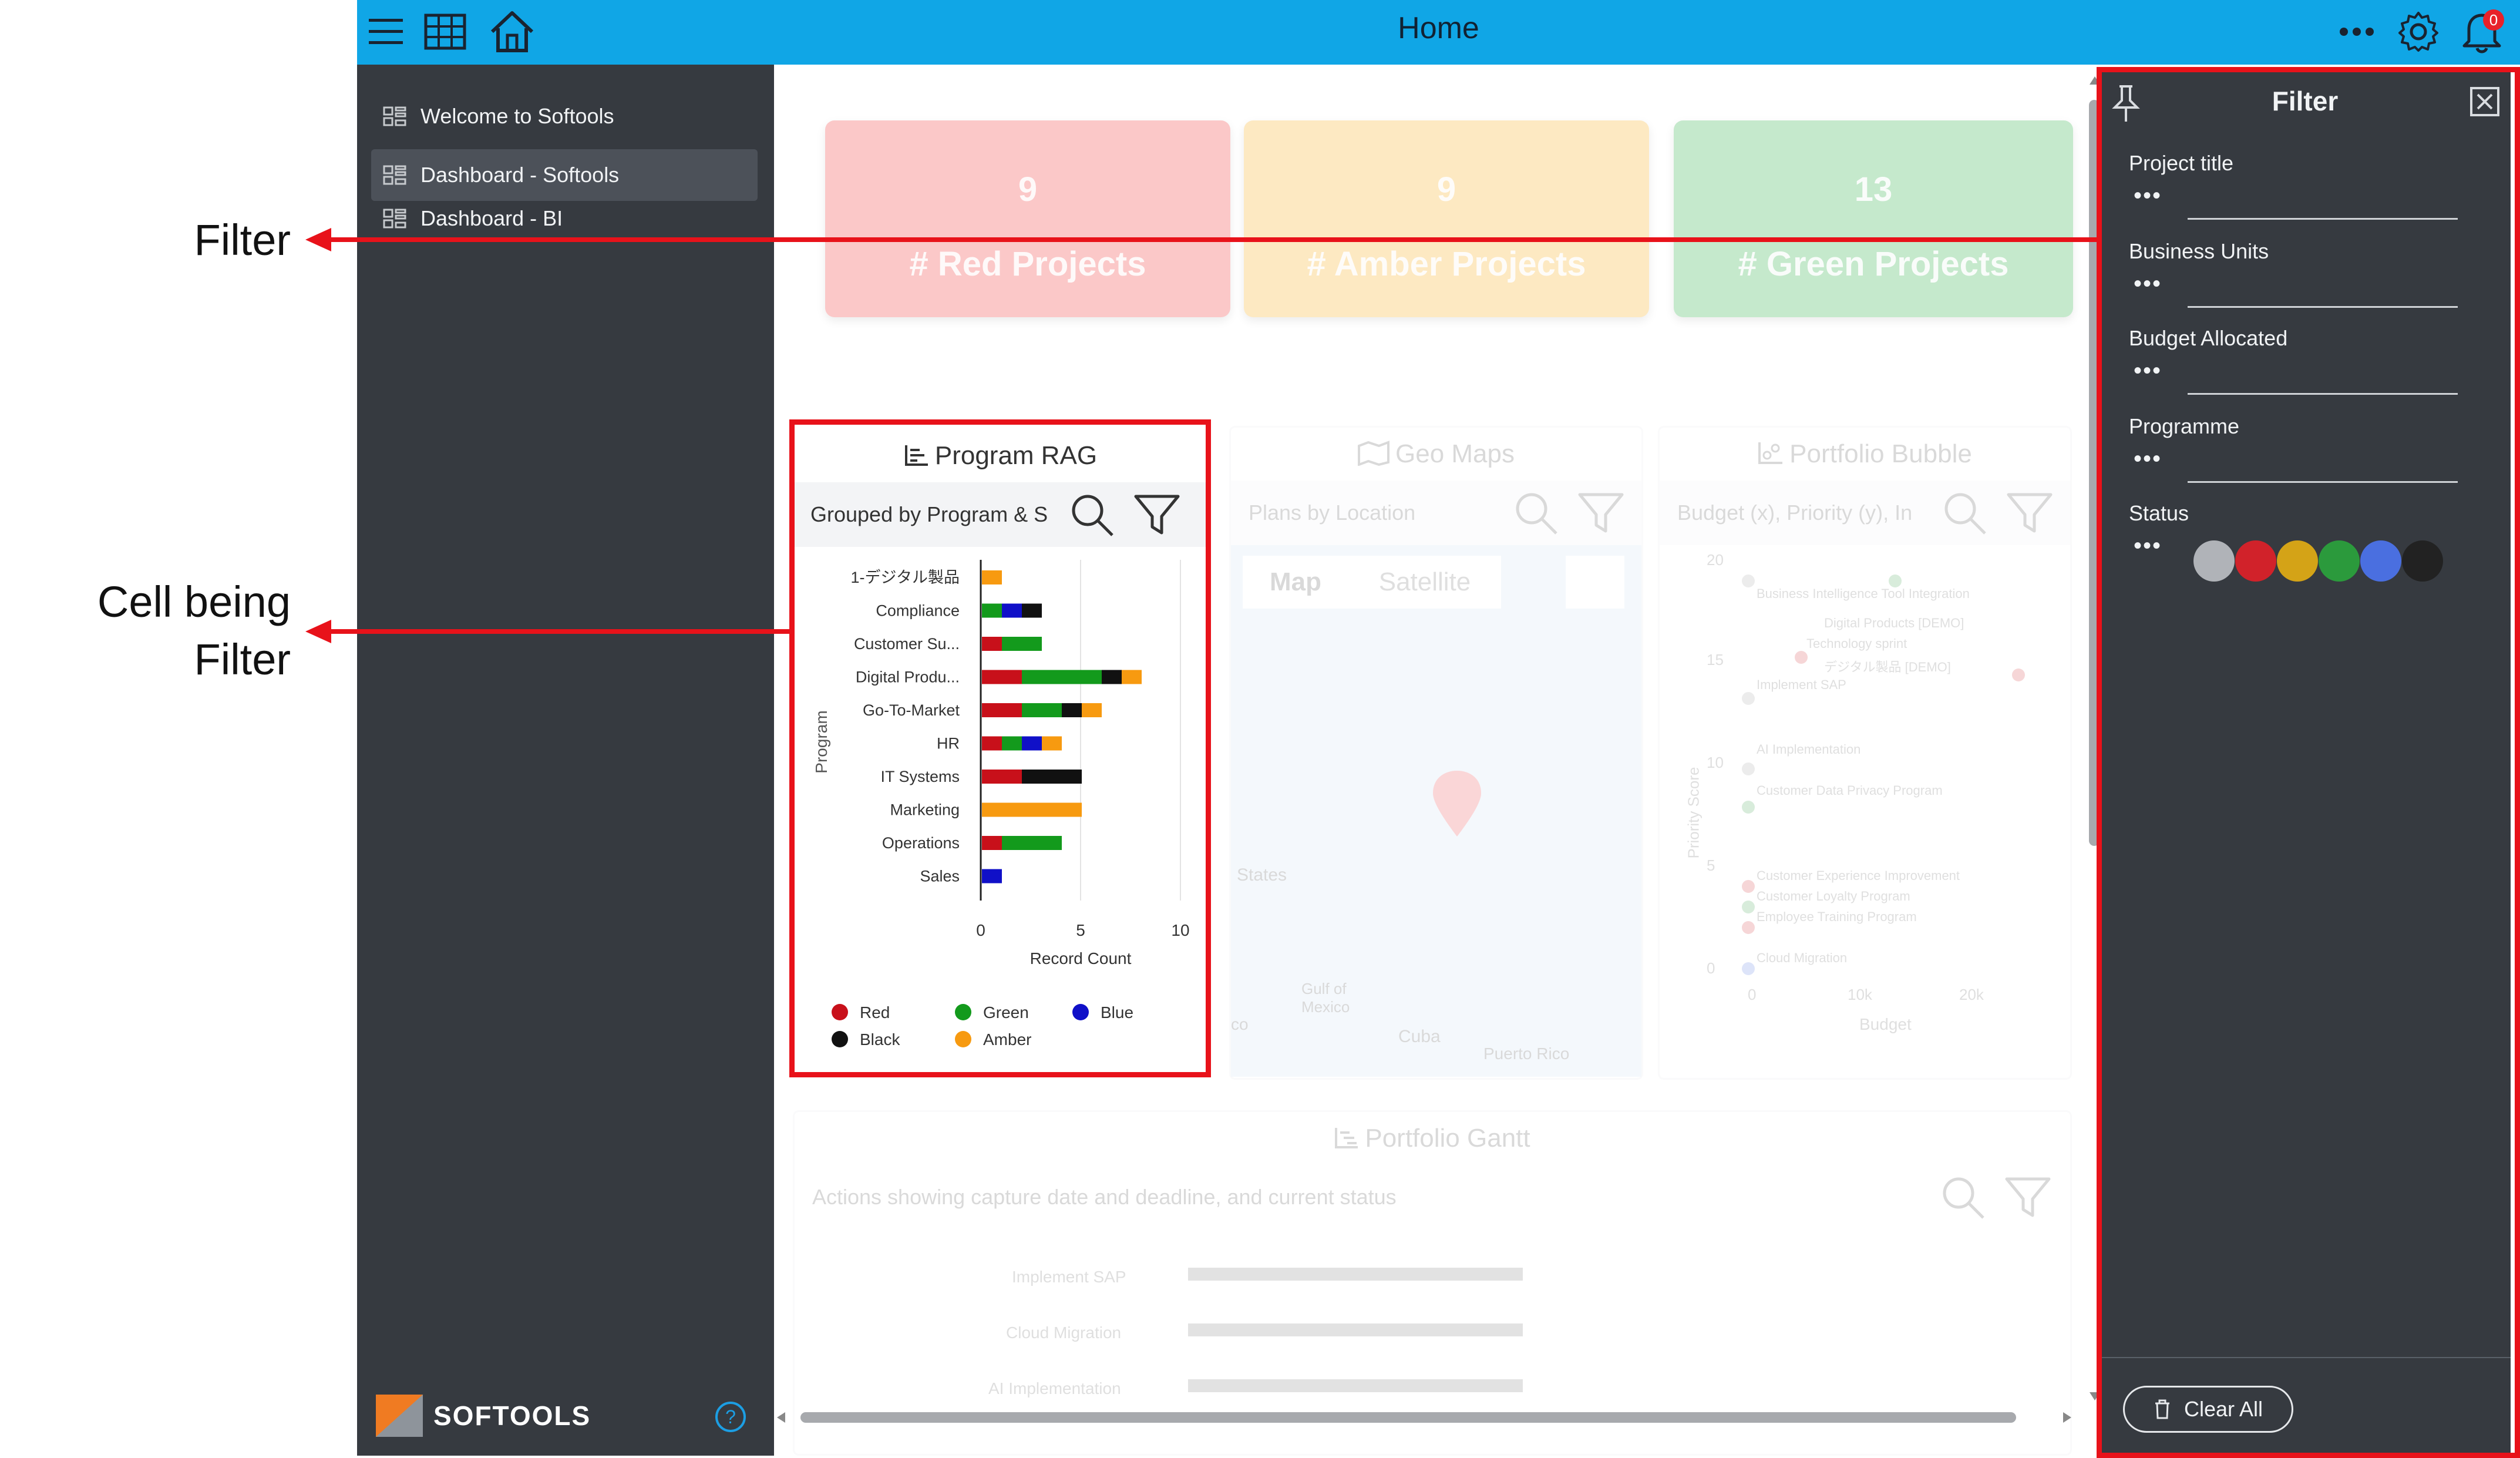  I want to click on fullscreen-icon, so click(1595, 582).